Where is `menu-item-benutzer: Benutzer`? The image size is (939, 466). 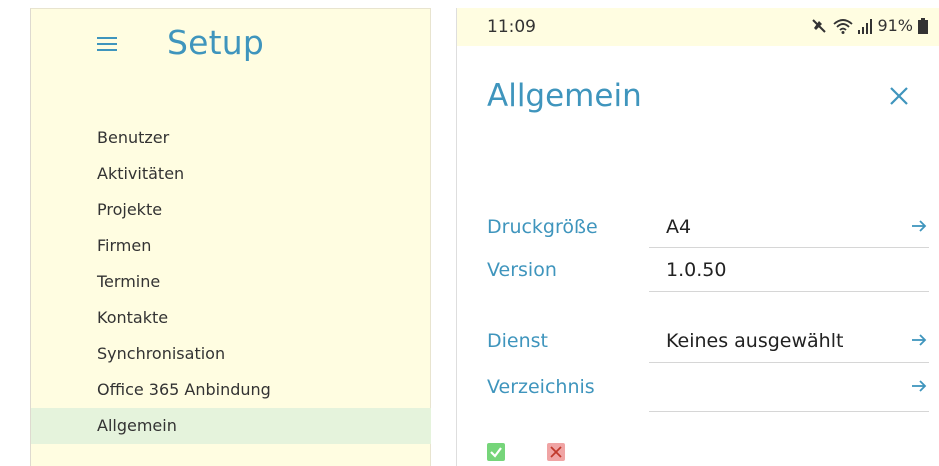 menu-item-benutzer: Benutzer is located at coordinates (231, 138).